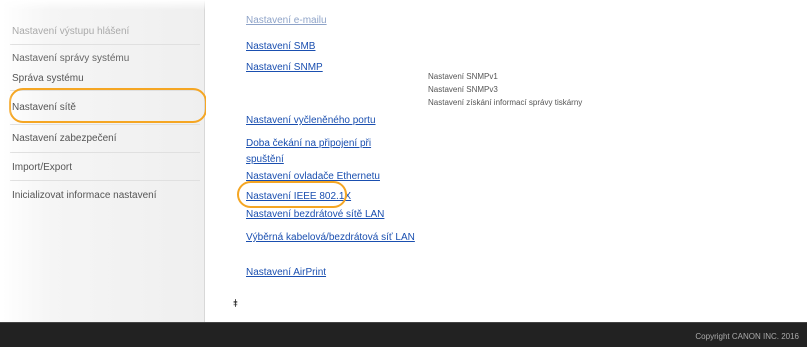 This screenshot has width=807, height=347. Describe the element at coordinates (311, 152) in the screenshot. I see `link-startup-wait-time: Doba čekání na připojení při spuštění` at that location.